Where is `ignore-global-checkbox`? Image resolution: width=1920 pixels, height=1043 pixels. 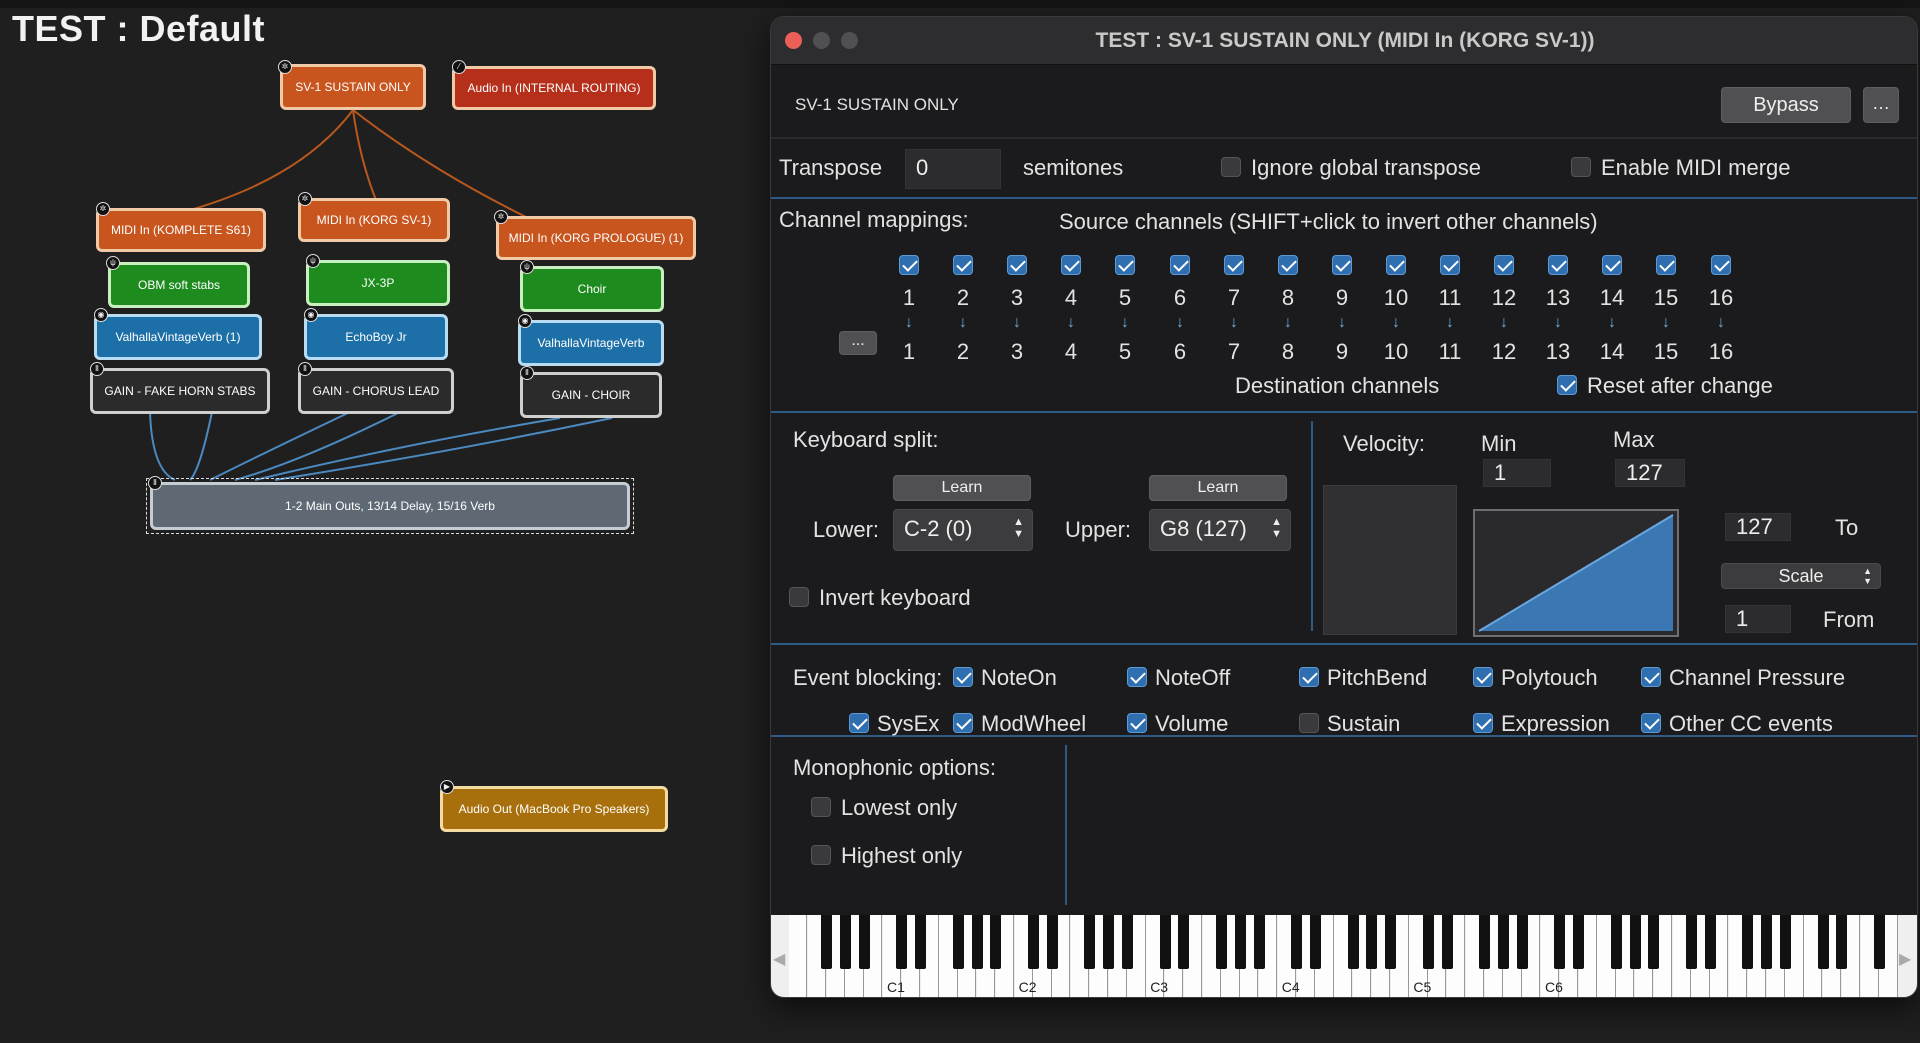
ignore-global-checkbox is located at coordinates (1231, 167).